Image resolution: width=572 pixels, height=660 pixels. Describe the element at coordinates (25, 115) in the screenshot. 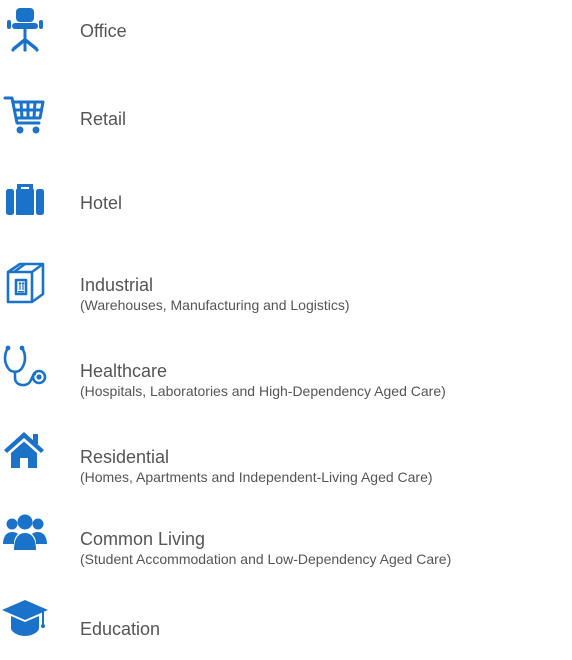

I see `shopping-cart-icon` at that location.